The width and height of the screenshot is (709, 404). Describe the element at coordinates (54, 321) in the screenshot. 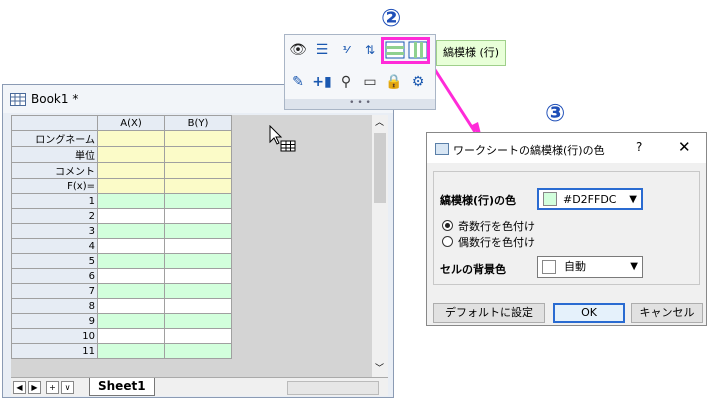

I see `row-header: 9` at that location.